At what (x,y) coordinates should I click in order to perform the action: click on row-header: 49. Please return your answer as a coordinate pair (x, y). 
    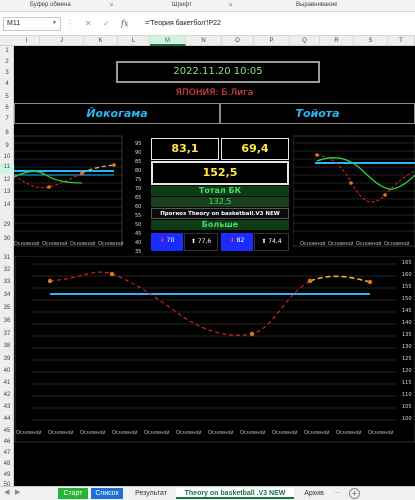
    Looking at the image, I should click on (7, 475).